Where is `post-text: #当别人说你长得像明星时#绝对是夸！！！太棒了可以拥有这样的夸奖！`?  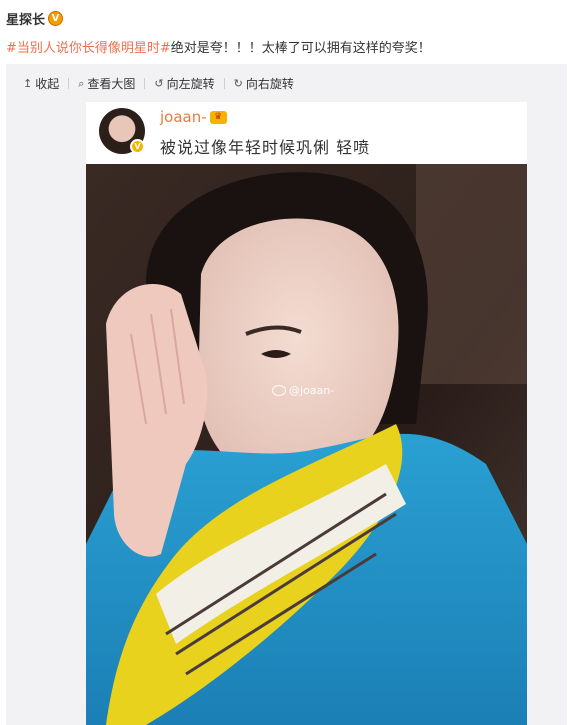
post-text: #当别人说你长得像明星时#绝对是夸！！！太棒了可以拥有这样的夸奖！ is located at coordinates (218, 46).